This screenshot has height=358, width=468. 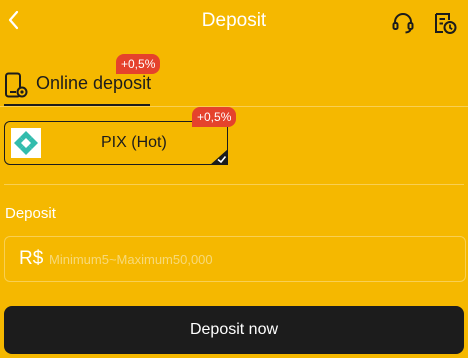 What do you see at coordinates (219, 157) in the screenshot?
I see `selected-check-icon` at bounding box center [219, 157].